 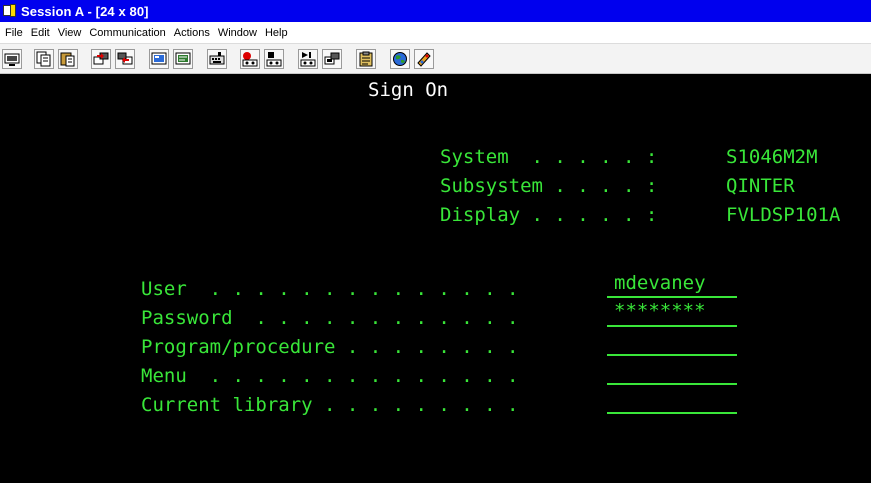 I want to click on menu-communication: Communication, so click(x=127, y=33).